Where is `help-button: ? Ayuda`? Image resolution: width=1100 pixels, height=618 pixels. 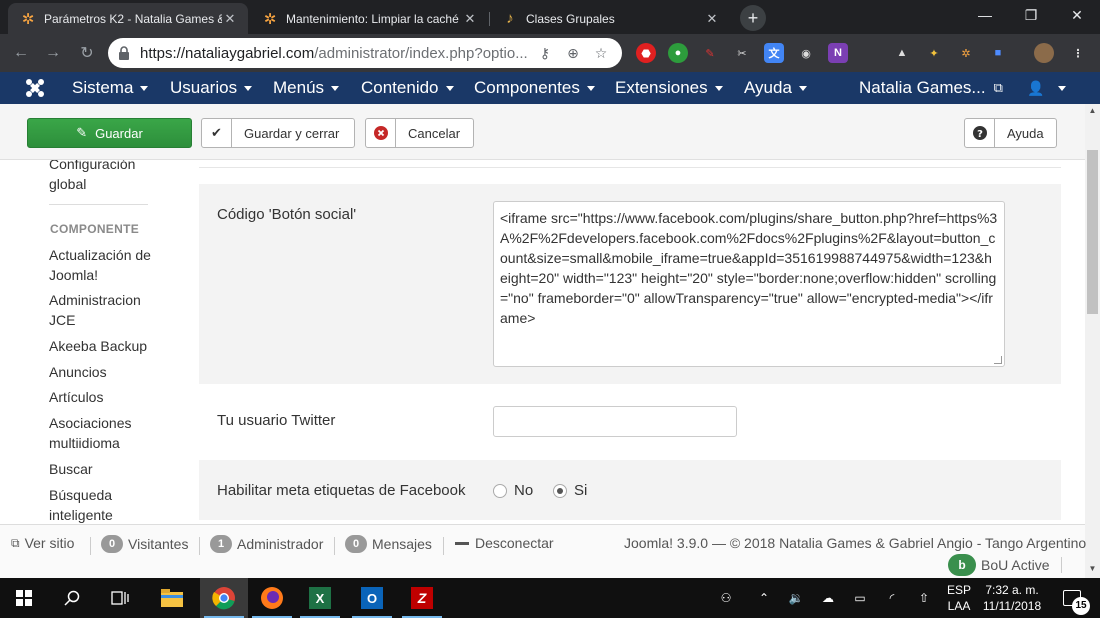
help-button: ? Ayuda is located at coordinates (1010, 133).